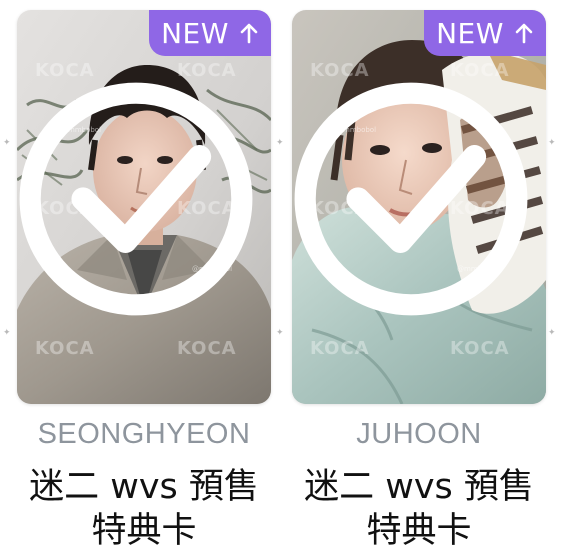 The image size is (561, 553). Describe the element at coordinates (144, 434) in the screenshot. I see `member-name: SEONGHYEON` at that location.